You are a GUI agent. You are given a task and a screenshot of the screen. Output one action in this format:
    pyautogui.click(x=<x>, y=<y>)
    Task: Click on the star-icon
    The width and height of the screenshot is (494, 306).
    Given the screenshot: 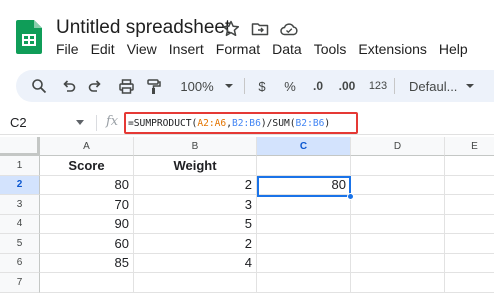 What is the action you would take?
    pyautogui.click(x=231, y=29)
    